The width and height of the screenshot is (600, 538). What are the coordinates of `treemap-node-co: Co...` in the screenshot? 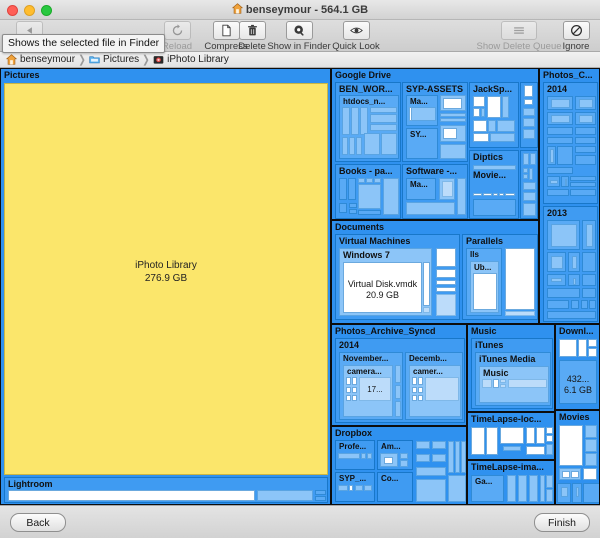 It's located at (395, 487).